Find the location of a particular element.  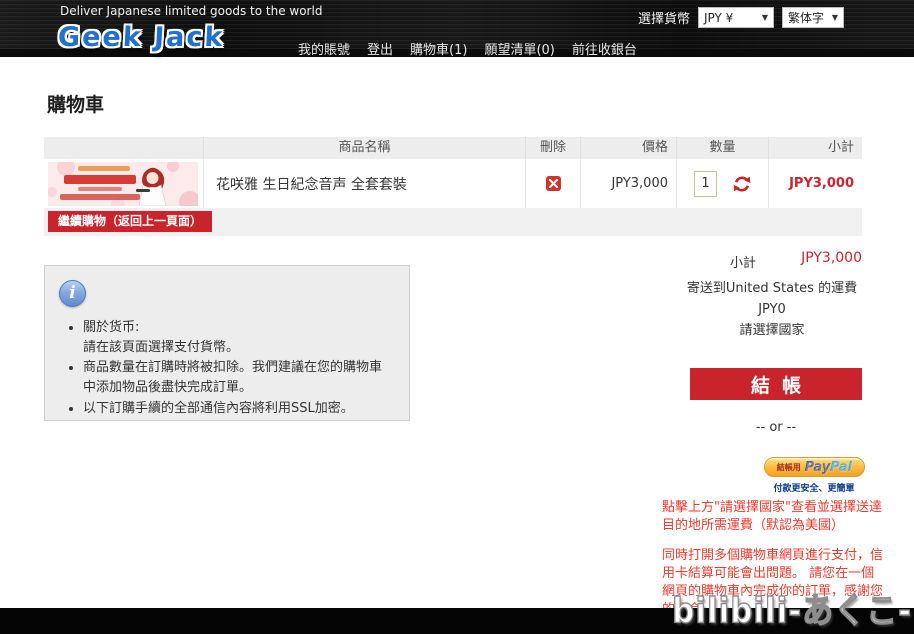

info-item-currency: 關於货币: 請在該頁面選擇支付貨幣。 is located at coordinates (238, 338).